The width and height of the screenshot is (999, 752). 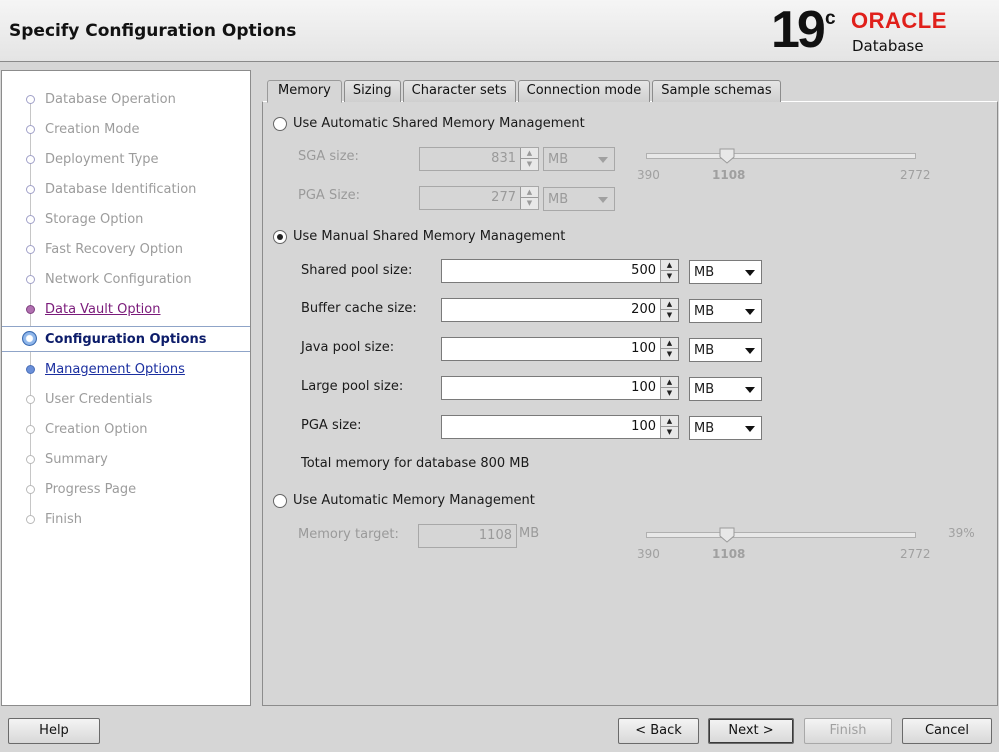 I want to click on large-pool-value: 100, so click(x=643, y=387).